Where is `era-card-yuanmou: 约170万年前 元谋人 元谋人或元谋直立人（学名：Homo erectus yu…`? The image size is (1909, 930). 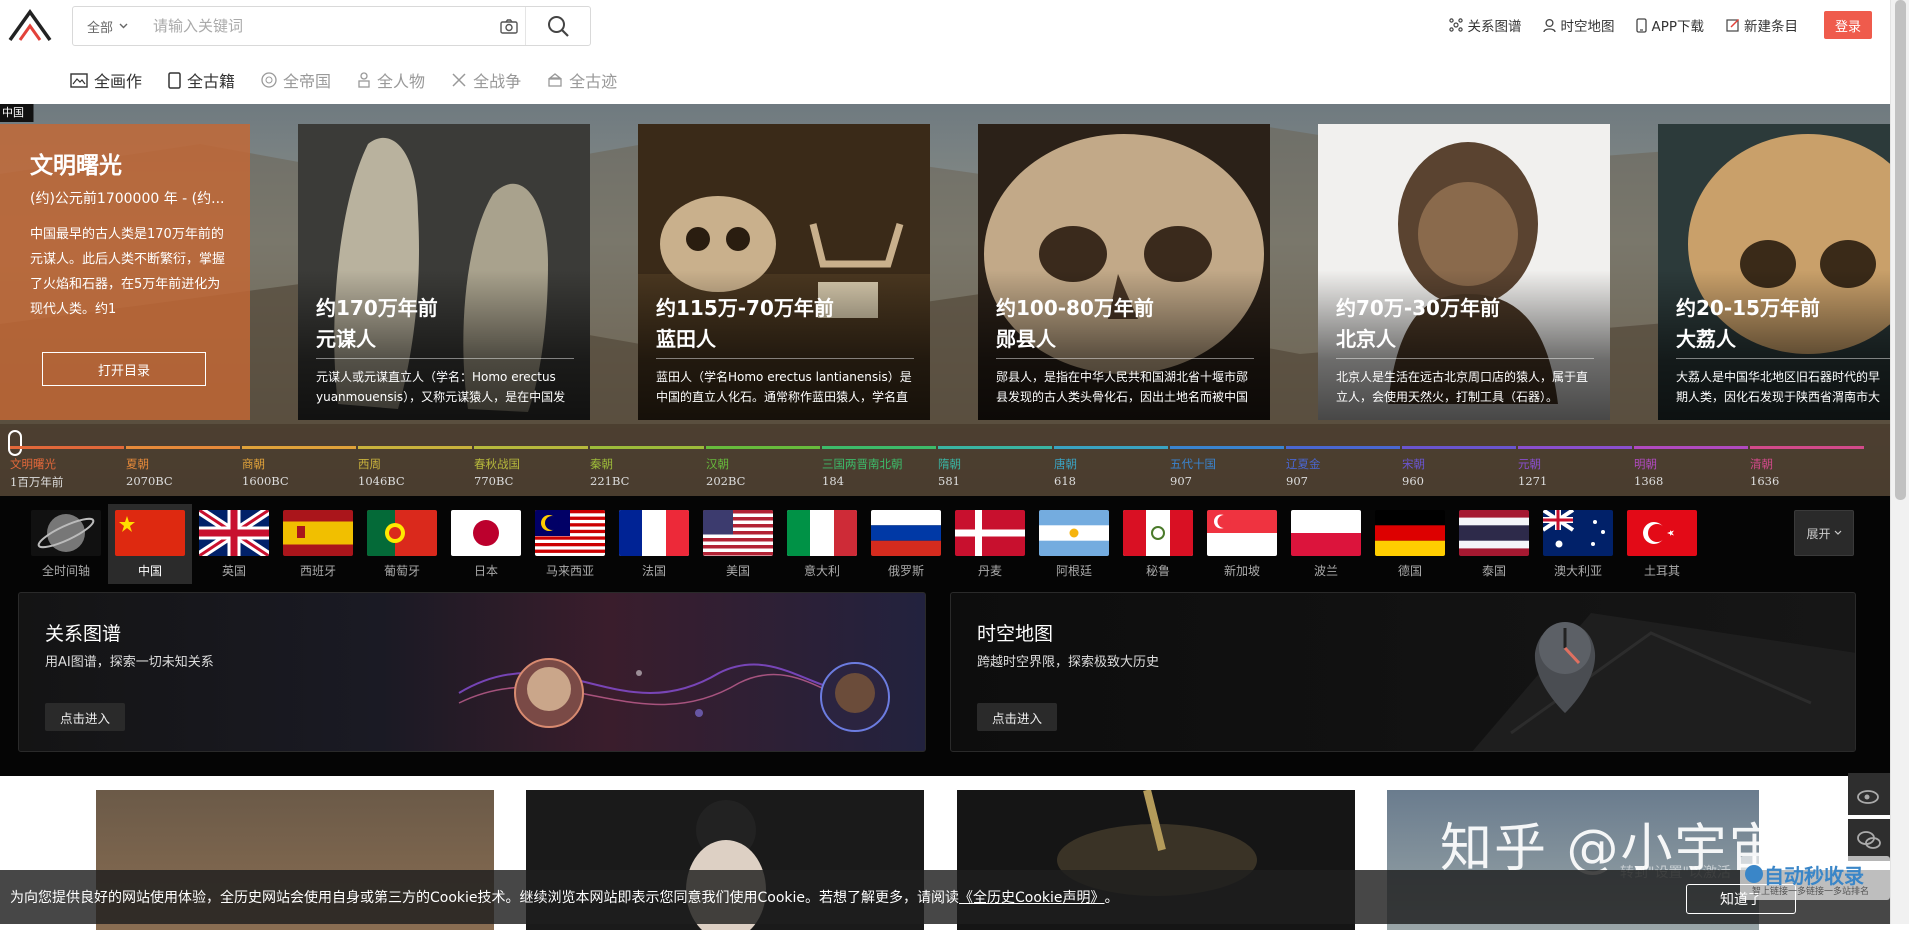
era-card-yuanmou: 约170万年前 元谋人 元谋人或元谋直立人（学名：Homo erectus yu… is located at coordinates (444, 272).